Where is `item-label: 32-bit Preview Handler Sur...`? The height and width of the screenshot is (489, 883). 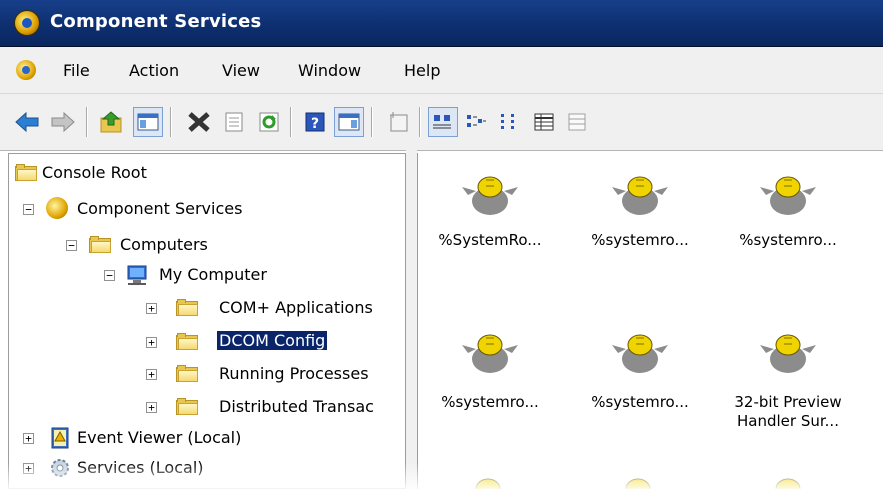 item-label: 32-bit Preview Handler Sur... is located at coordinates (788, 411).